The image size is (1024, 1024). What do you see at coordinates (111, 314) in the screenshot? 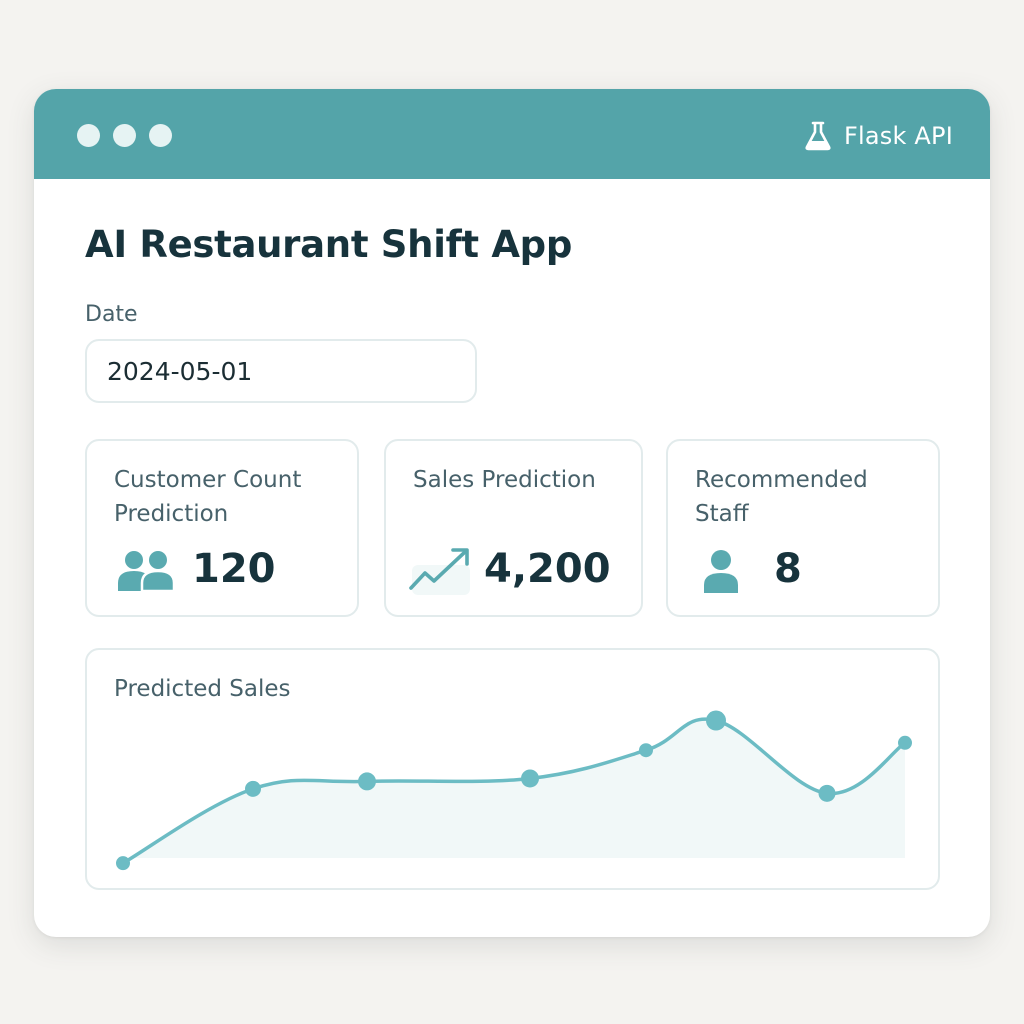
I see `date-label: Date` at bounding box center [111, 314].